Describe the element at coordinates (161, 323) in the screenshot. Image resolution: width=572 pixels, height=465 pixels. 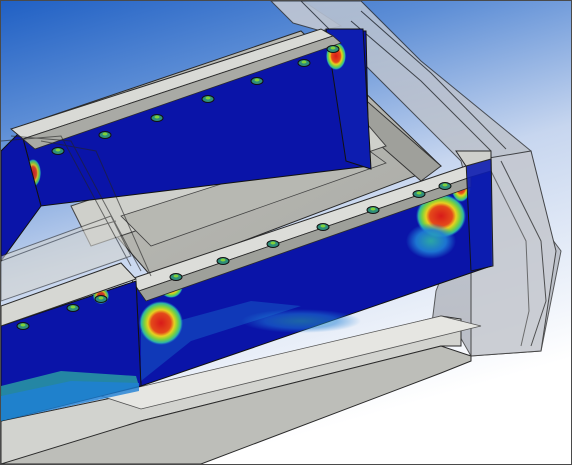
I see `hotspot-front-wall-left` at that location.